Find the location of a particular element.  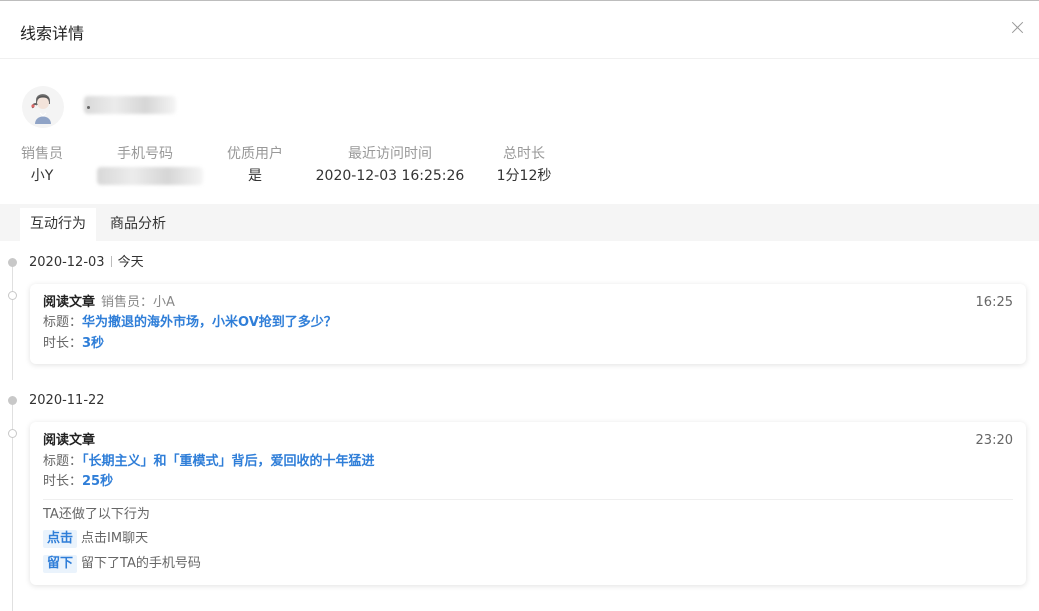

timeline-line is located at coordinates (12, 321).